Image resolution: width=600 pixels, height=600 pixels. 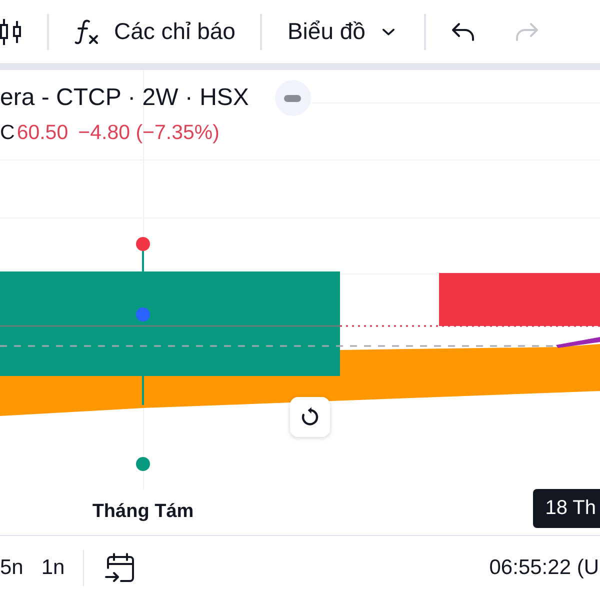 I want to click on time-axis-label: Tháng Tám, so click(x=143, y=512).